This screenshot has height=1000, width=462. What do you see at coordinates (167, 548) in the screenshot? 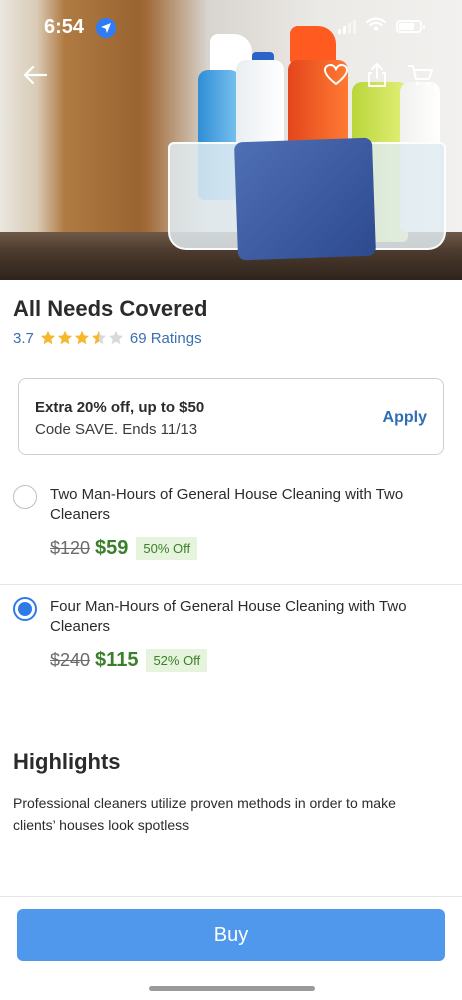
I see `discount-badge: 50% Off` at bounding box center [167, 548].